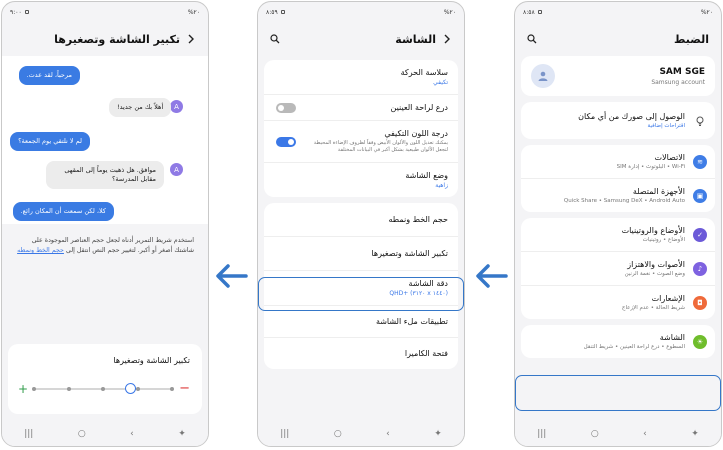 Image resolution: width=723 pixels, height=450 pixels. What do you see at coordinates (656, 264) in the screenshot?
I see `item-label: الأصوات والاهتزاز` at bounding box center [656, 264].